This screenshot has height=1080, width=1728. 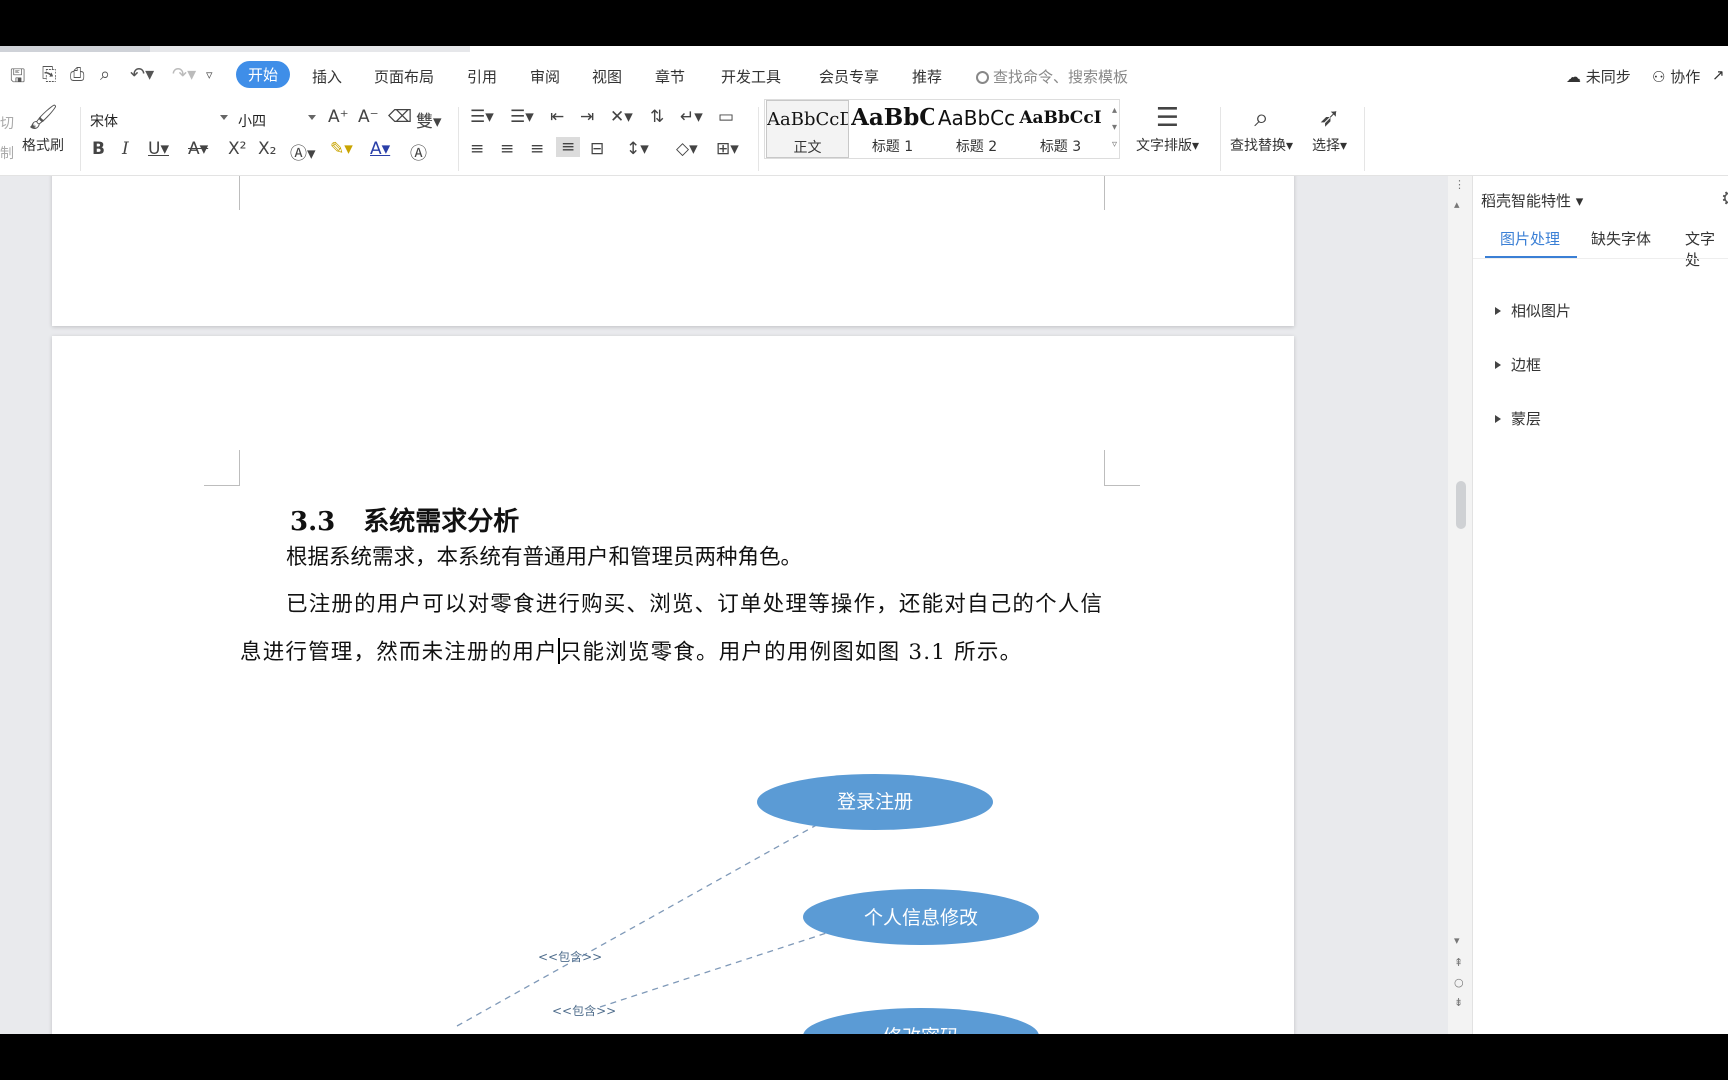 I want to click on style-heading-1: AaBbC 标题 1, so click(x=892, y=129).